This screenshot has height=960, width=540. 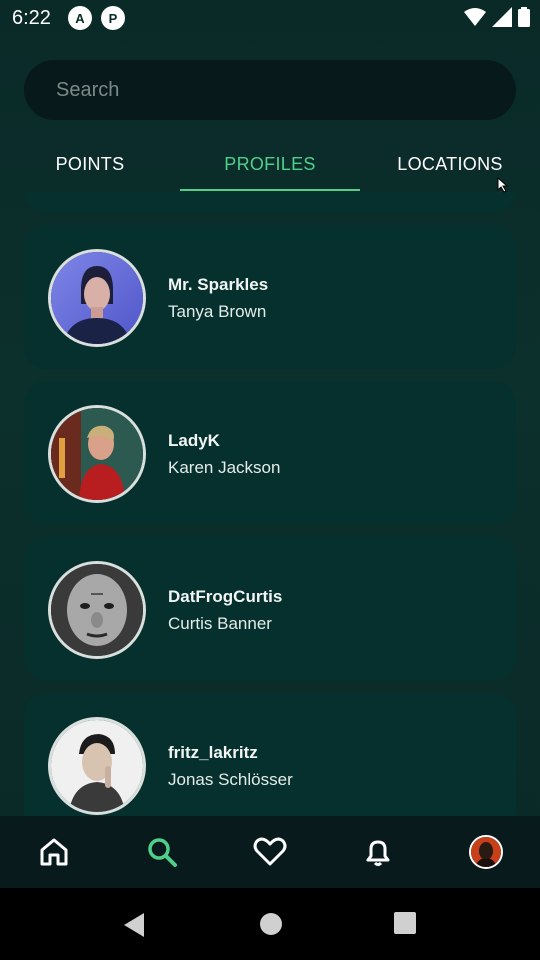 I want to click on tab-locations: LOCATIONS, so click(x=450, y=164).